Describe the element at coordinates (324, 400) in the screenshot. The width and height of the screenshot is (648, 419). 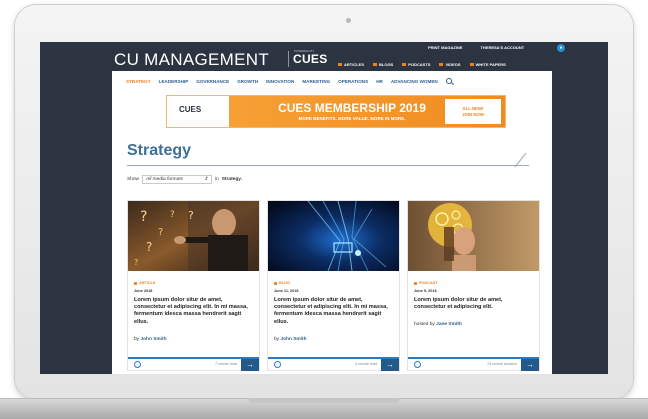
I see `laptop-notch` at that location.